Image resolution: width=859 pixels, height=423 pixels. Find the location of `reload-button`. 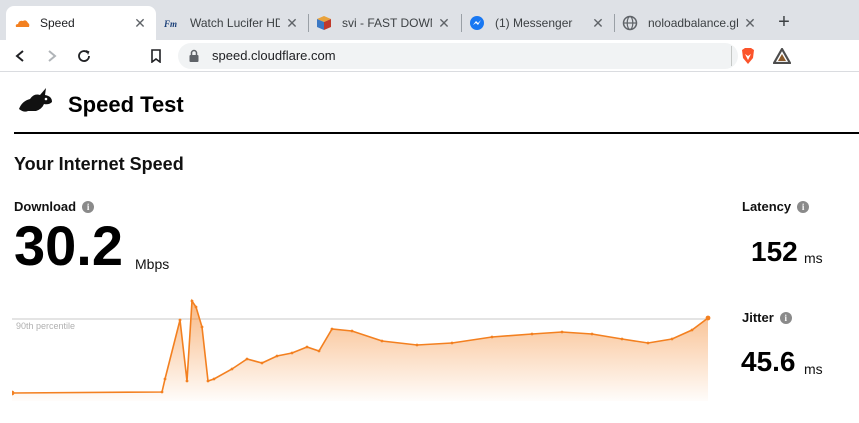

reload-button is located at coordinates (84, 56).